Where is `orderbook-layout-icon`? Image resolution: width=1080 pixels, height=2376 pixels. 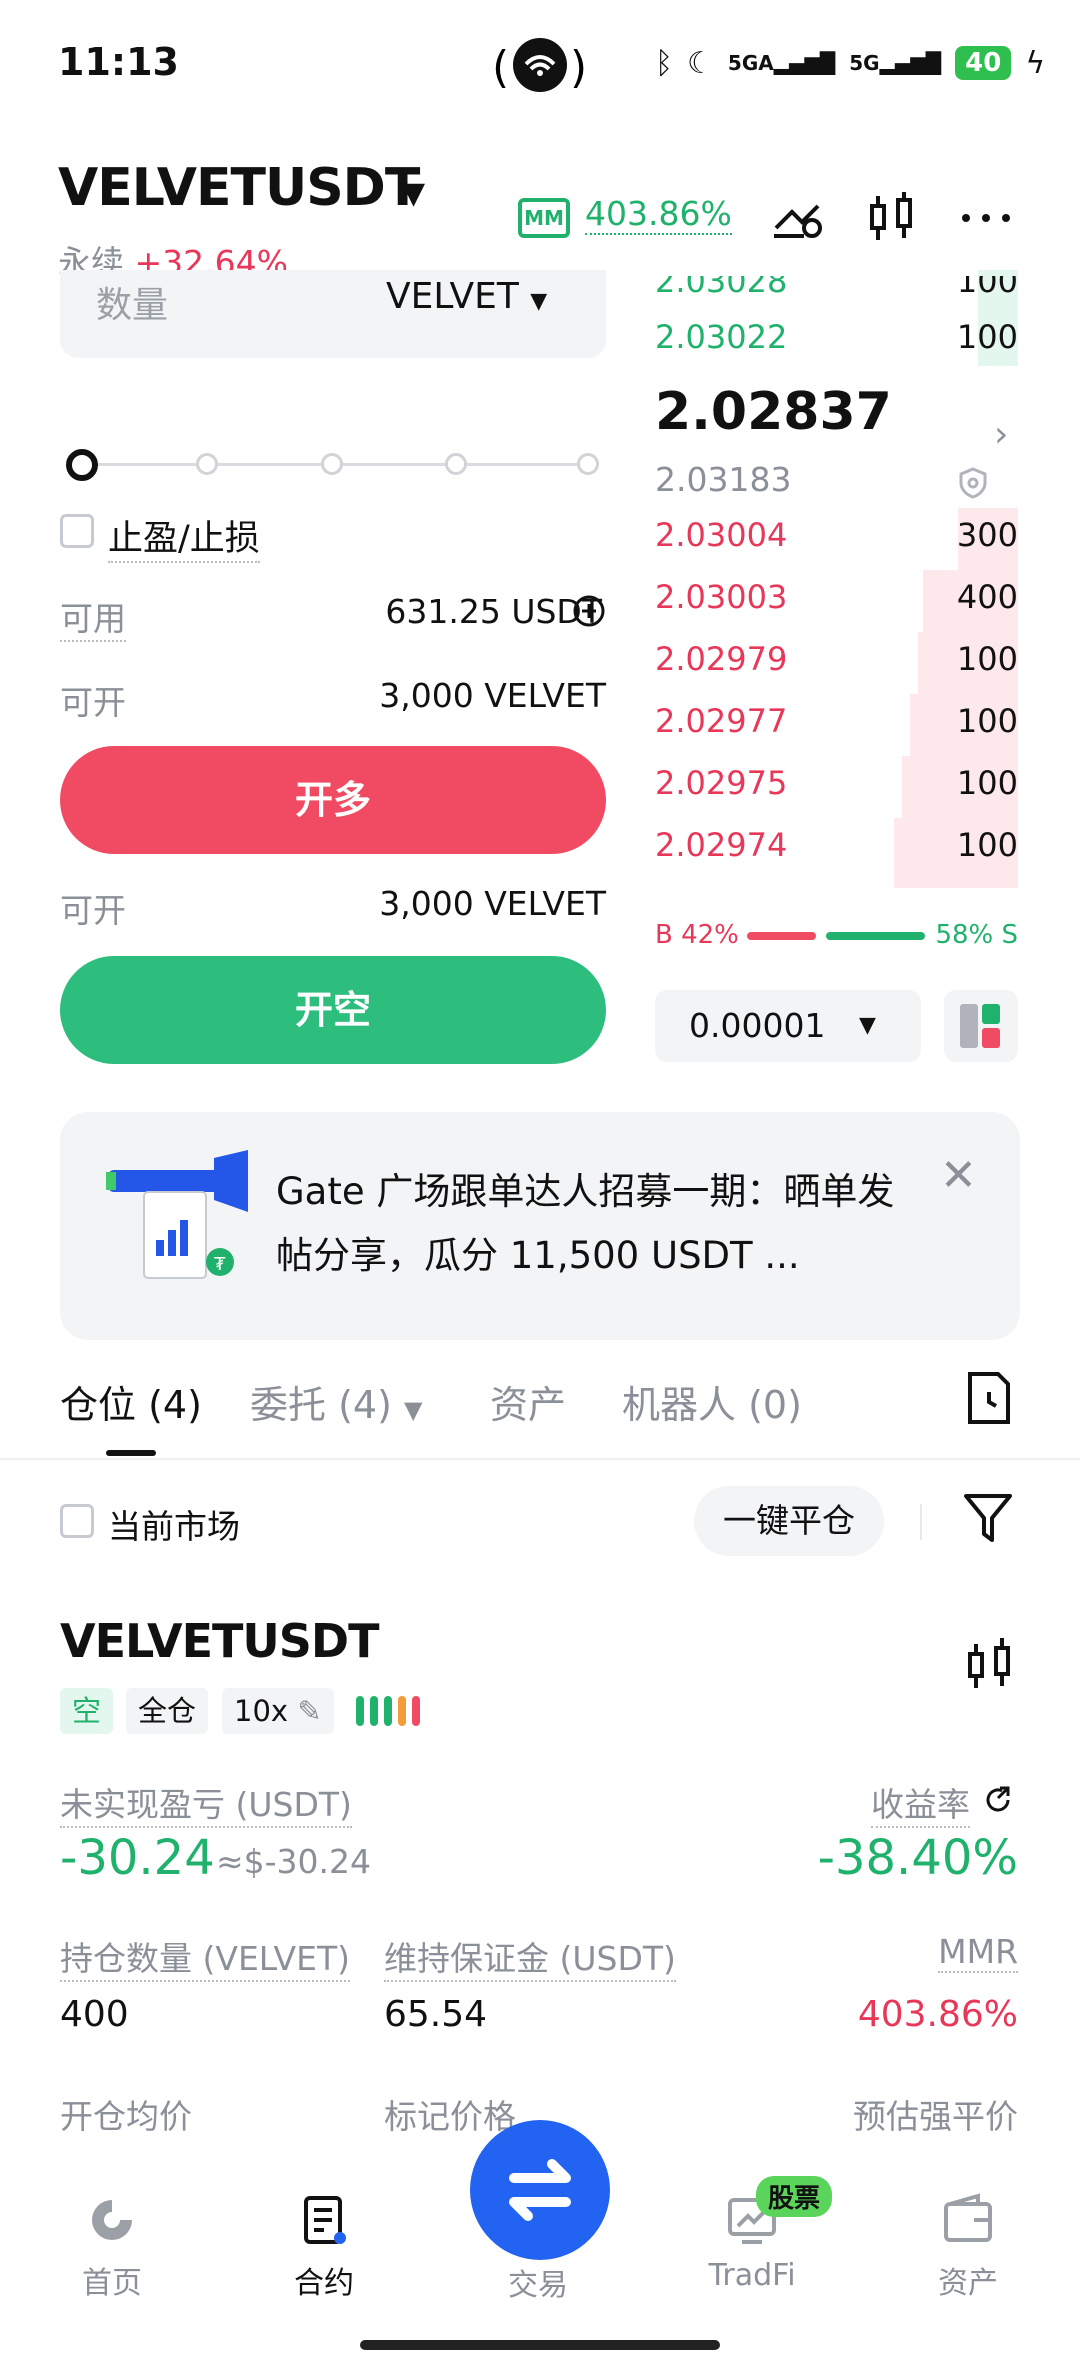
orderbook-layout-icon is located at coordinates (981, 1026).